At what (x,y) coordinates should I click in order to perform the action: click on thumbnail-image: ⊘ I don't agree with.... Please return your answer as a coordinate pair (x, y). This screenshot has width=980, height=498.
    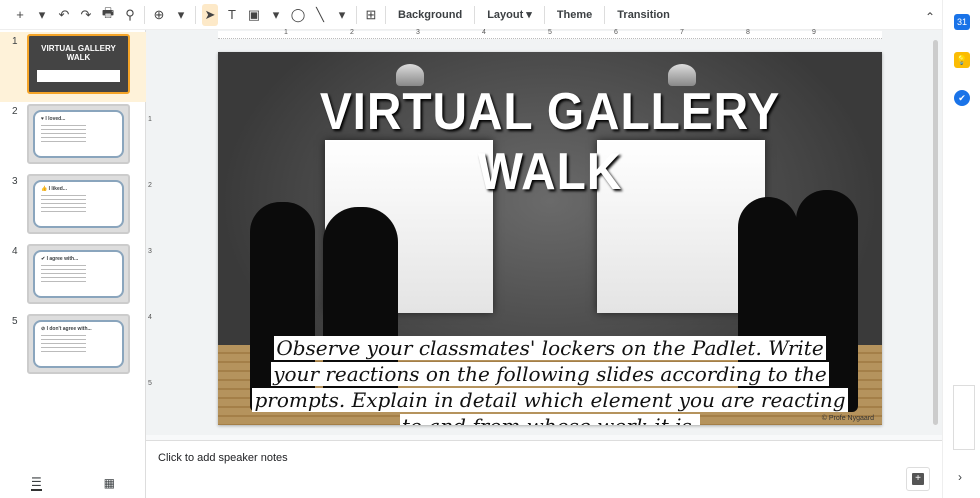
    Looking at the image, I should click on (78, 344).